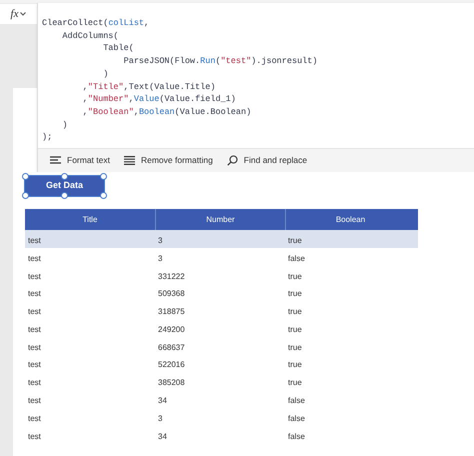 The image size is (474, 456). Describe the element at coordinates (171, 293) in the screenshot. I see `table-cell: 509368` at that location.